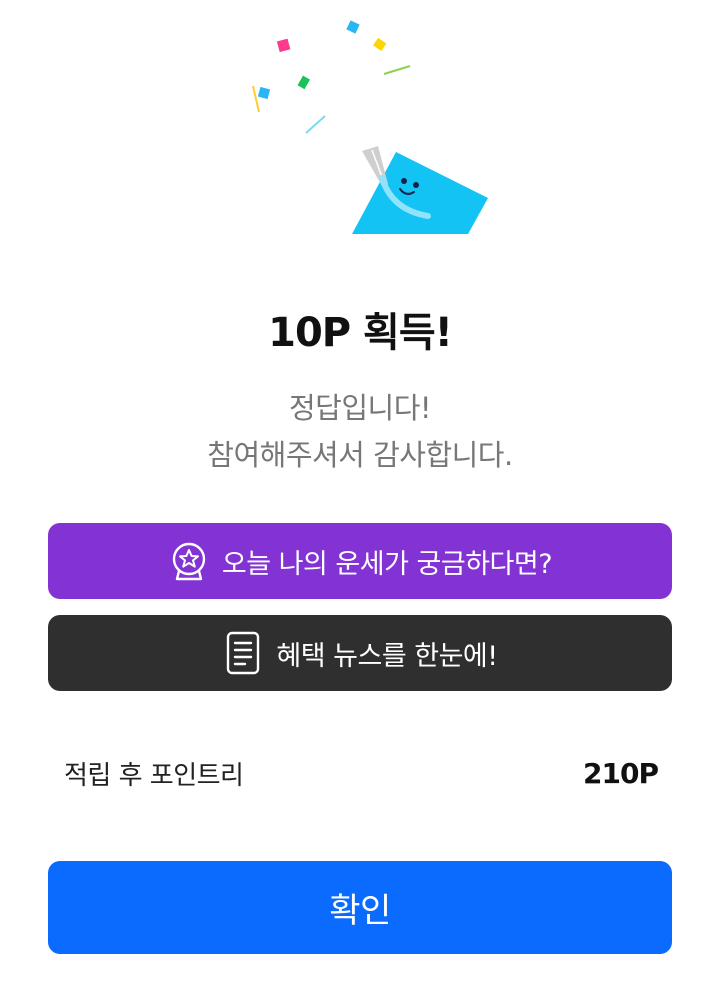  I want to click on result-message: 정답입니다!, so click(360, 408).